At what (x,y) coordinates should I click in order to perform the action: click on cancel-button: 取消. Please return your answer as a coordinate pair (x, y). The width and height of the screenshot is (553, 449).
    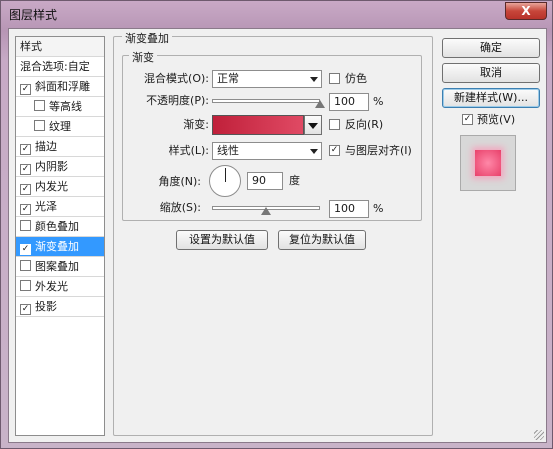
    Looking at the image, I should click on (491, 73).